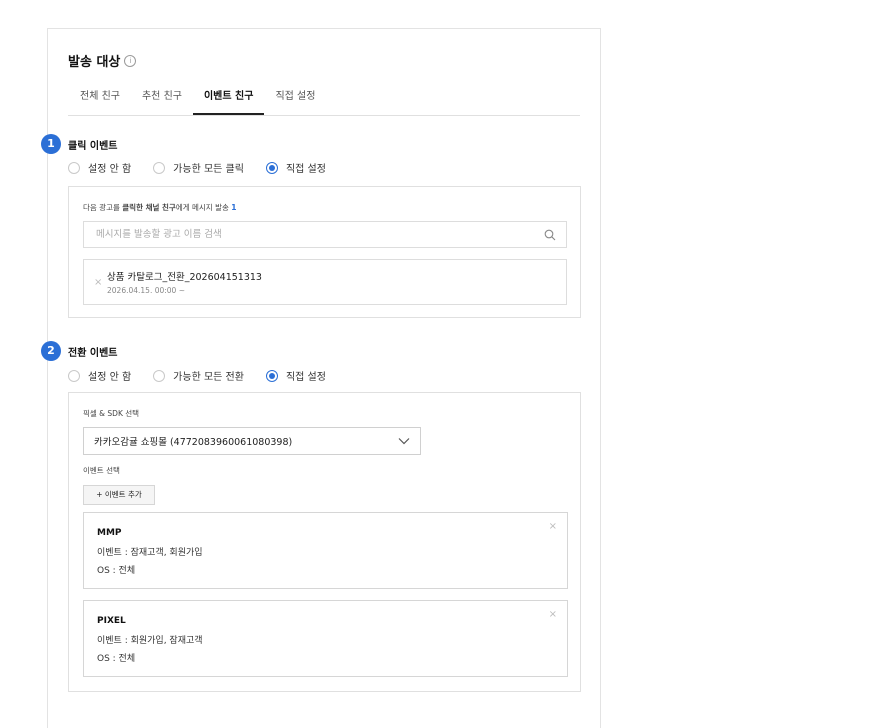 The width and height of the screenshot is (880, 728). I want to click on step-2-badge: 2, so click(51, 351).